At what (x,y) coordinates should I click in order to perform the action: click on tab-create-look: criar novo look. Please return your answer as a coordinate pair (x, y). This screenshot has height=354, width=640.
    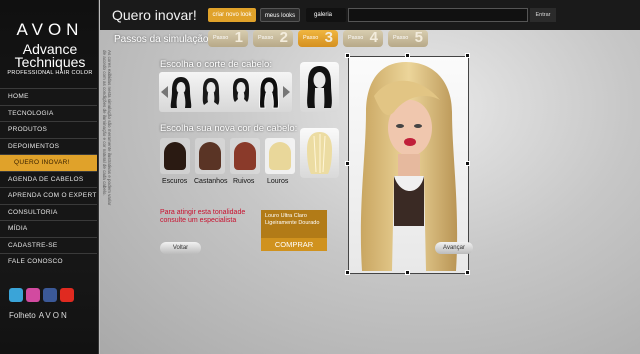
    Looking at the image, I should click on (232, 15).